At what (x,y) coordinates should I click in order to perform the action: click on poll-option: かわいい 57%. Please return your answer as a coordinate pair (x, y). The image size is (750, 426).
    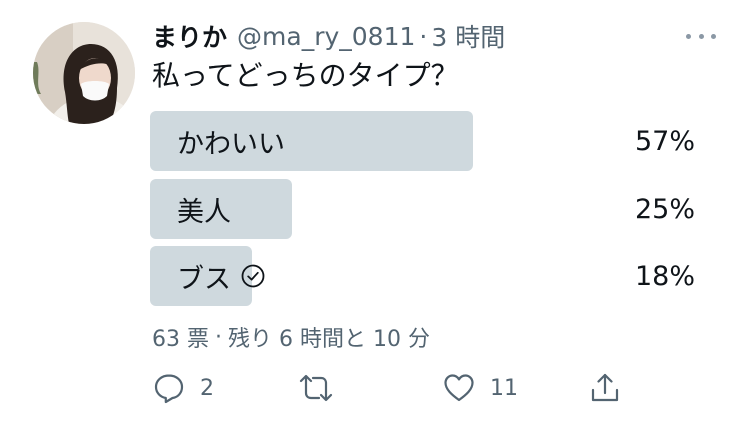
    Looking at the image, I should click on (424, 141).